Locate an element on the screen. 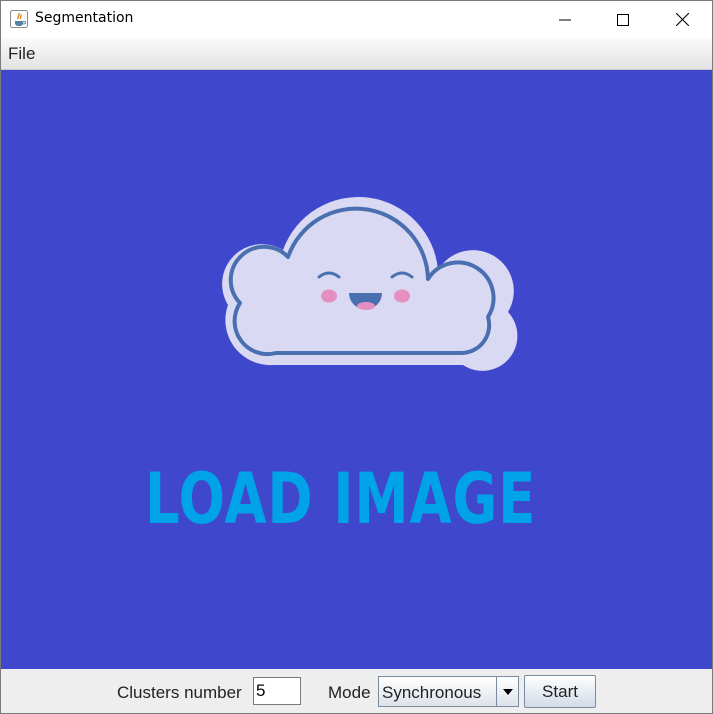 This screenshot has height=714, width=713. dropdown-arrow-button is located at coordinates (507, 691).